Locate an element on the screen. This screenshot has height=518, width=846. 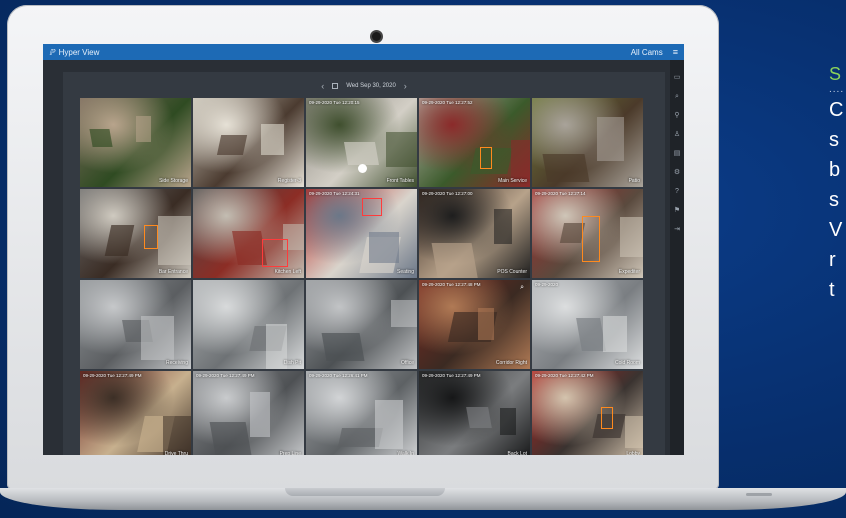
camera-label: Kitchen Left is located at coordinates (287, 272).